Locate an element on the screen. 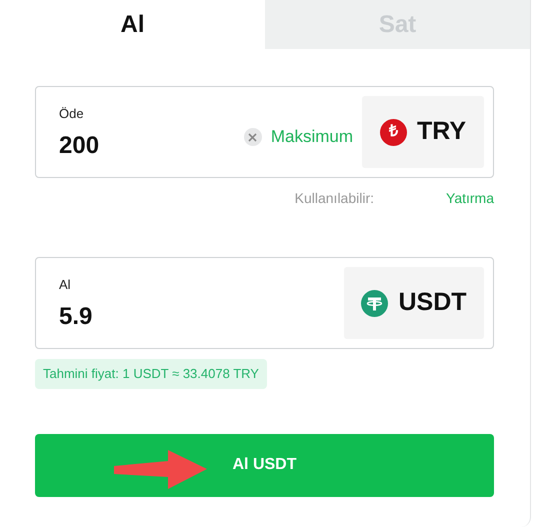 Image resolution: width=535 pixels, height=527 pixels. tether-coin-icon is located at coordinates (374, 303).